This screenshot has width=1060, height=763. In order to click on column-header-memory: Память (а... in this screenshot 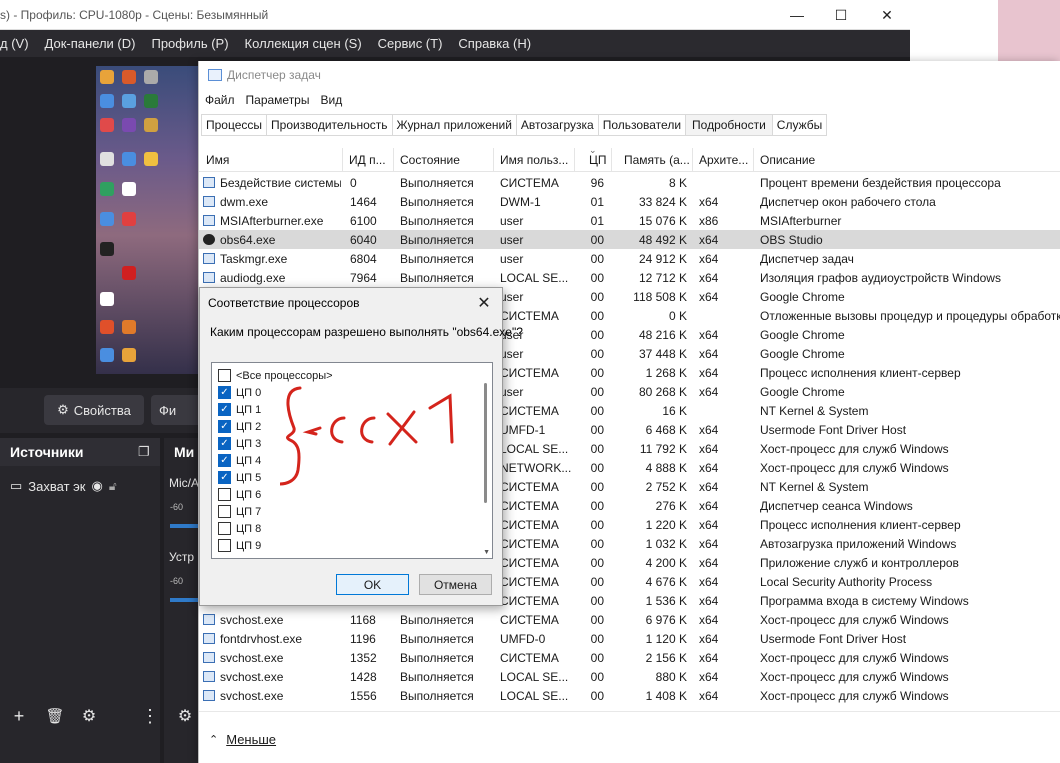, I will do `click(653, 159)`.